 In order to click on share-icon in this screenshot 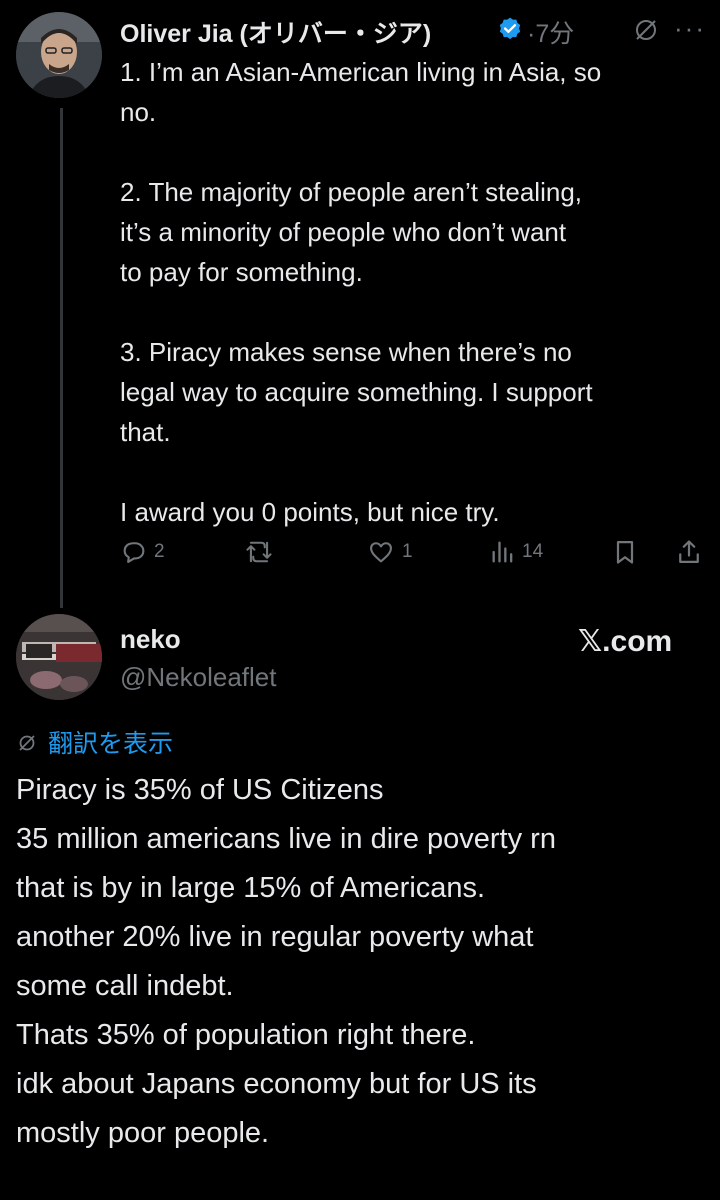, I will do `click(689, 552)`.